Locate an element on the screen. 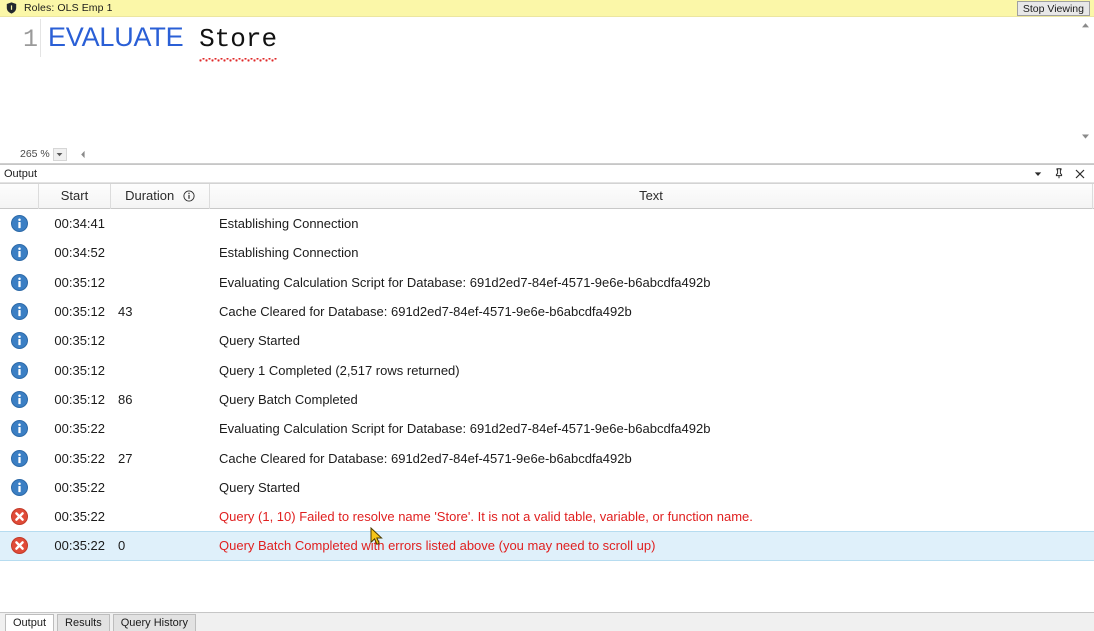  cell-duration: 0 is located at coordinates (122, 546).